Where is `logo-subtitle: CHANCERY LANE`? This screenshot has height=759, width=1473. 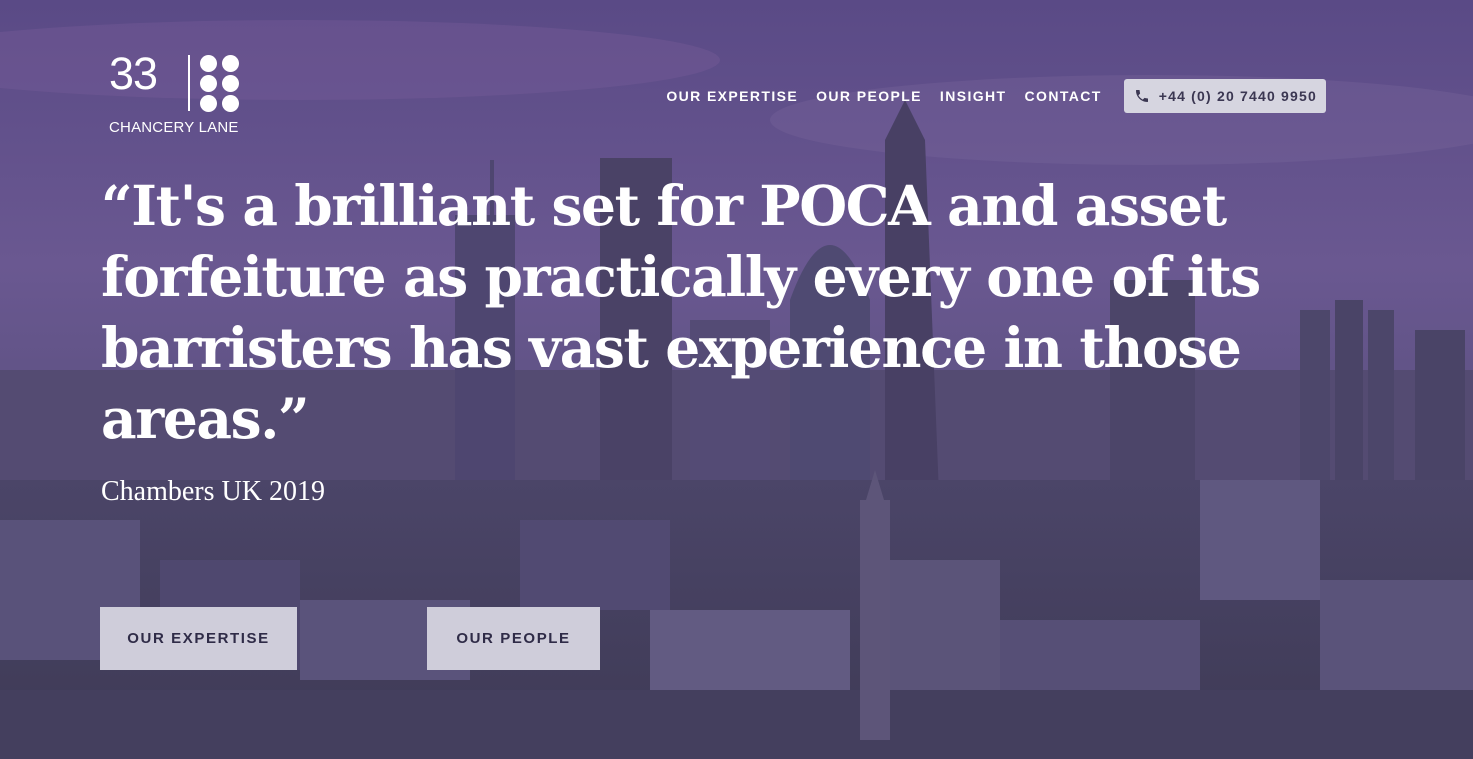
logo-subtitle: CHANCERY LANE is located at coordinates (174, 127).